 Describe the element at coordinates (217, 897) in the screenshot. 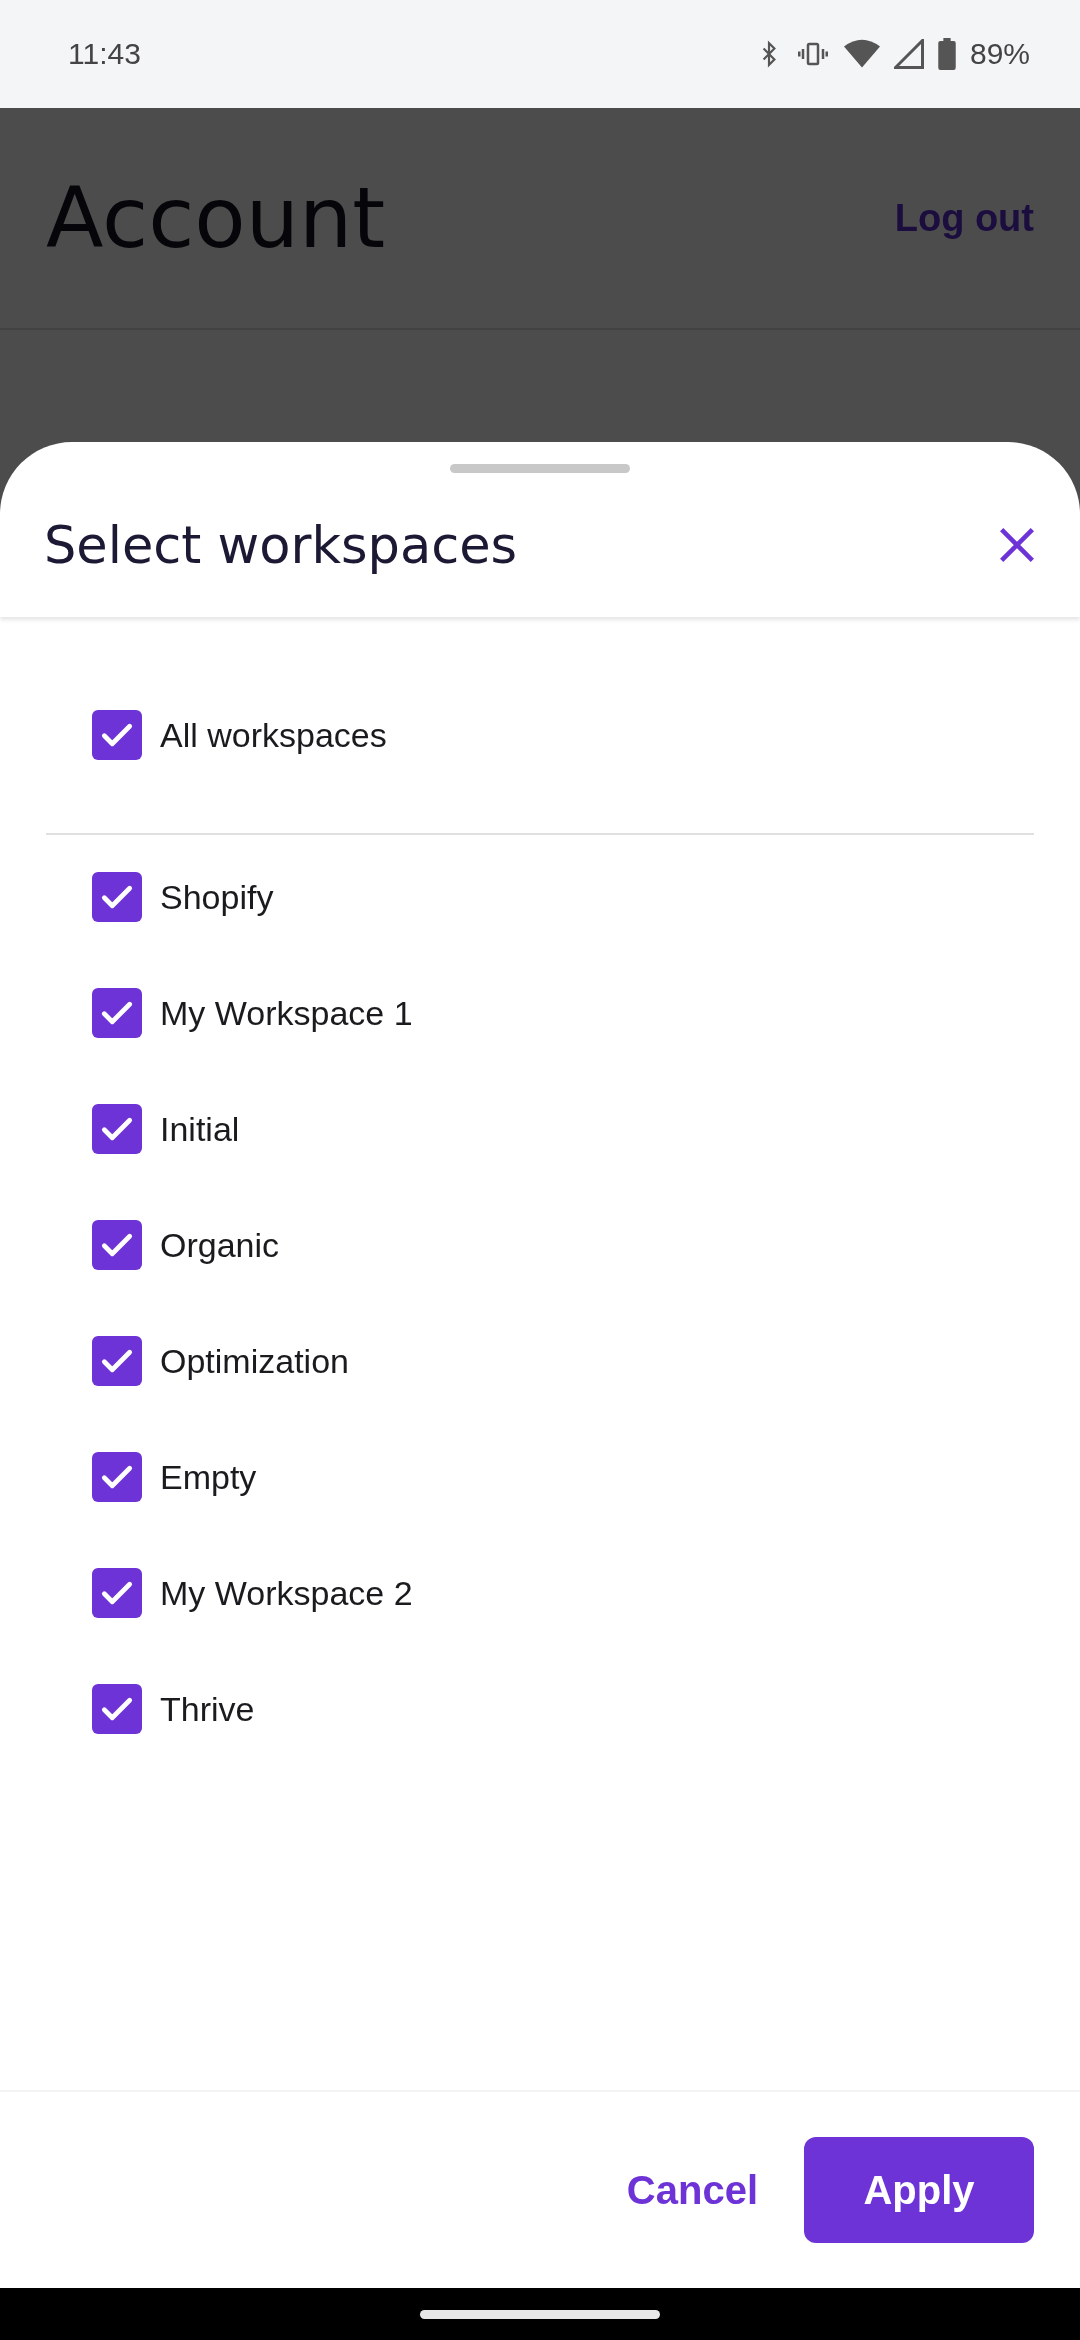

I see `checkbox-label: Shopify` at that location.